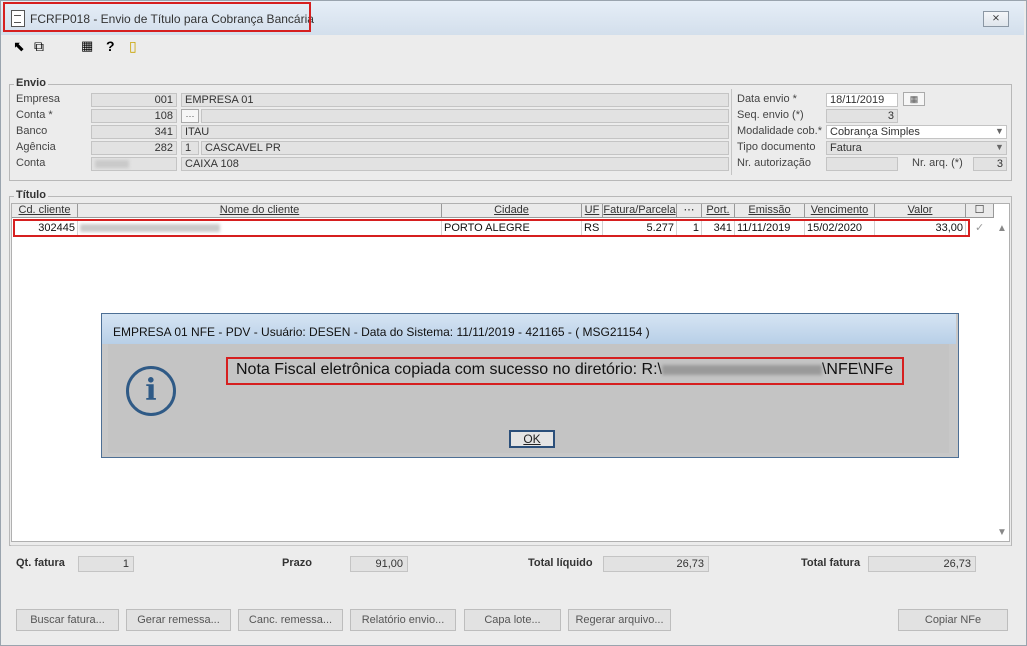 The image size is (1027, 646). Describe the element at coordinates (379, 564) in the screenshot. I see `prazo-field: 91,00` at that location.